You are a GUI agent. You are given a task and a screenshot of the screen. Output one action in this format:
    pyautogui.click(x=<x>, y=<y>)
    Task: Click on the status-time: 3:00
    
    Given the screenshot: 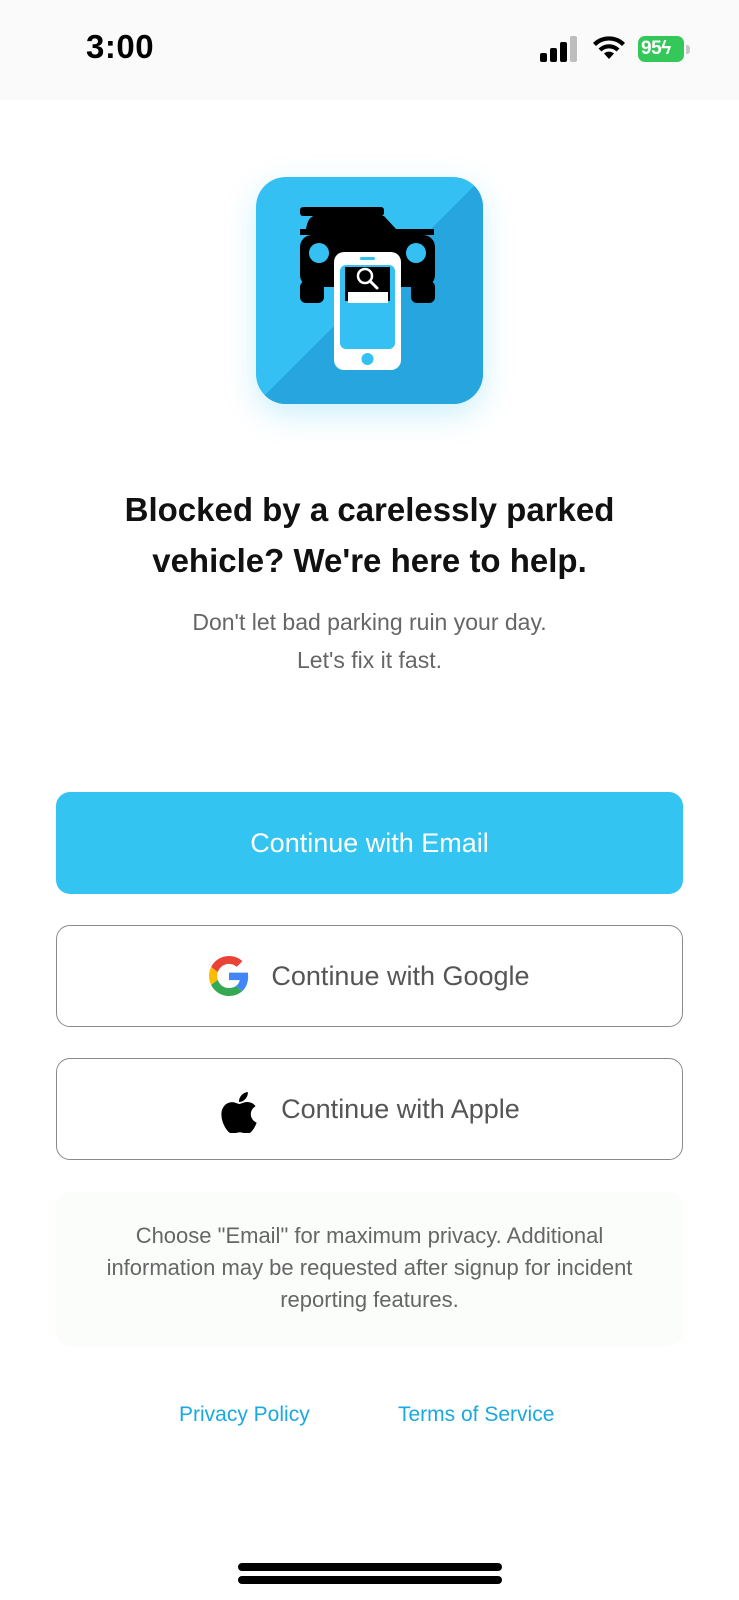 What is the action you would take?
    pyautogui.click(x=120, y=46)
    